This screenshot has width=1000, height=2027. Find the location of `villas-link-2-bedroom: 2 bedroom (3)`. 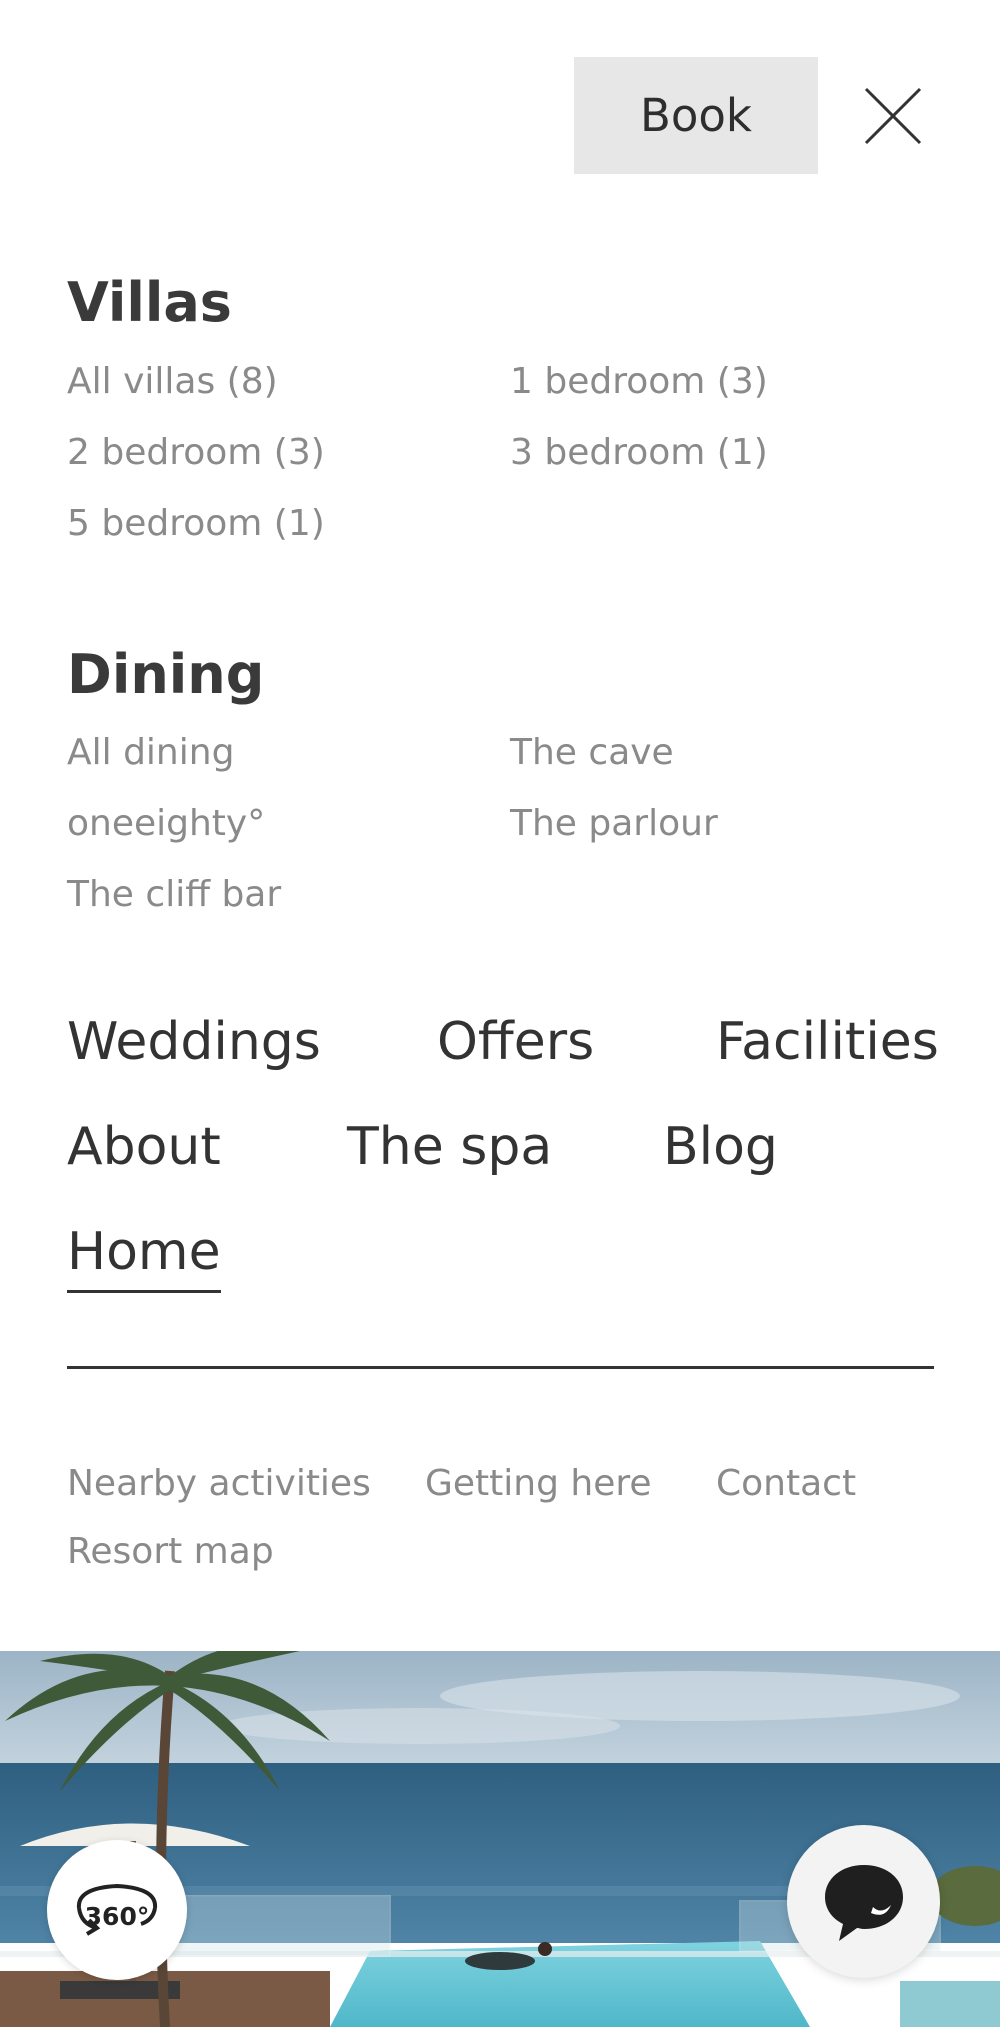

villas-link-2-bedroom: 2 bedroom (3) is located at coordinates (196, 453).